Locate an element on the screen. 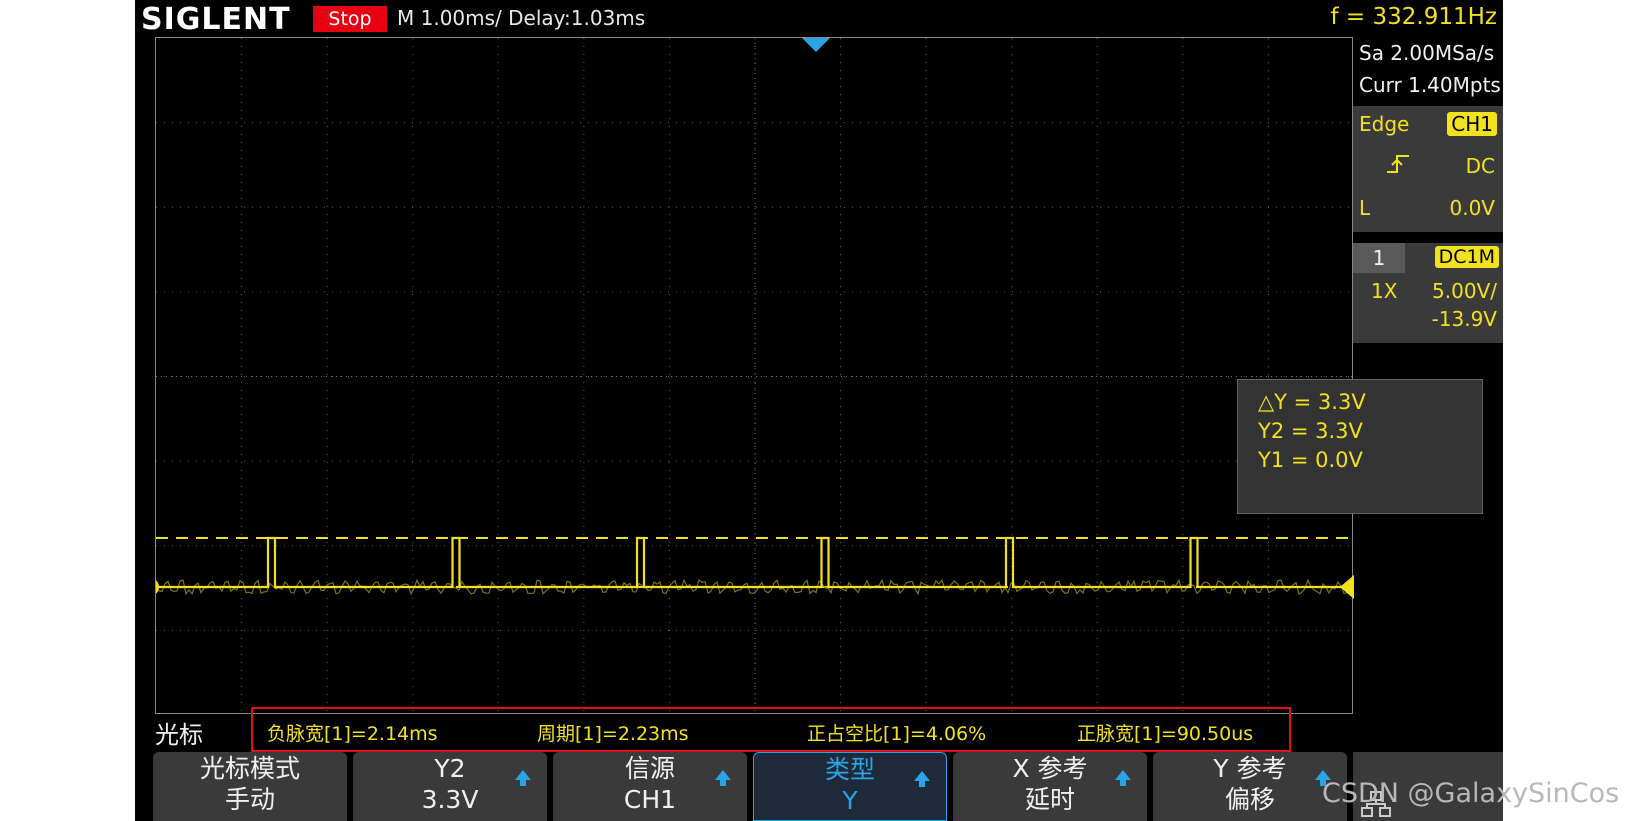  waveform-trace is located at coordinates (755, 562).